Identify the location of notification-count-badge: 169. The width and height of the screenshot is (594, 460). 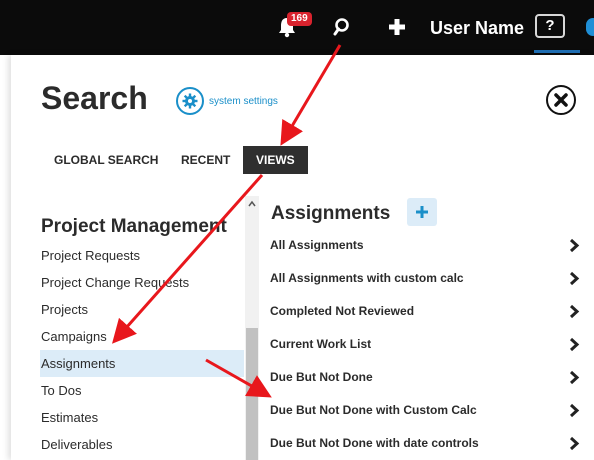
(299, 19).